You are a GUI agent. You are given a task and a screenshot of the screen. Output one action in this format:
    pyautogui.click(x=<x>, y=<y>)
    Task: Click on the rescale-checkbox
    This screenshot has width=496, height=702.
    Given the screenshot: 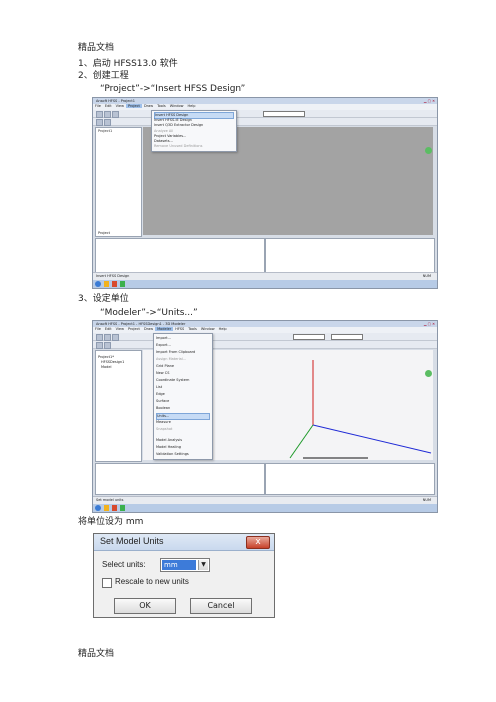 What is the action you would take?
    pyautogui.click(x=107, y=583)
    